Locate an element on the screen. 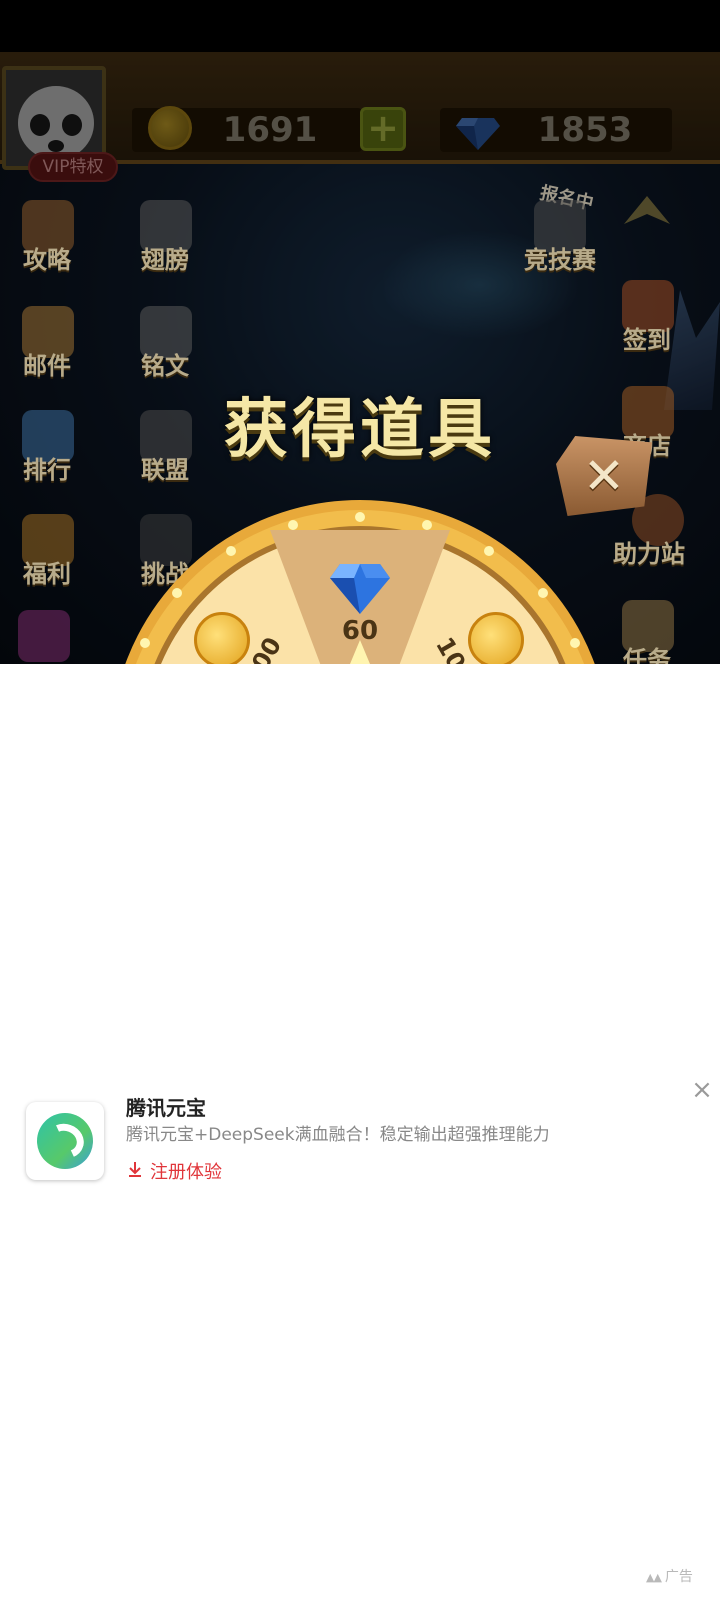 The image size is (720, 1601). menu-label: 签到 is located at coordinates (647, 340).